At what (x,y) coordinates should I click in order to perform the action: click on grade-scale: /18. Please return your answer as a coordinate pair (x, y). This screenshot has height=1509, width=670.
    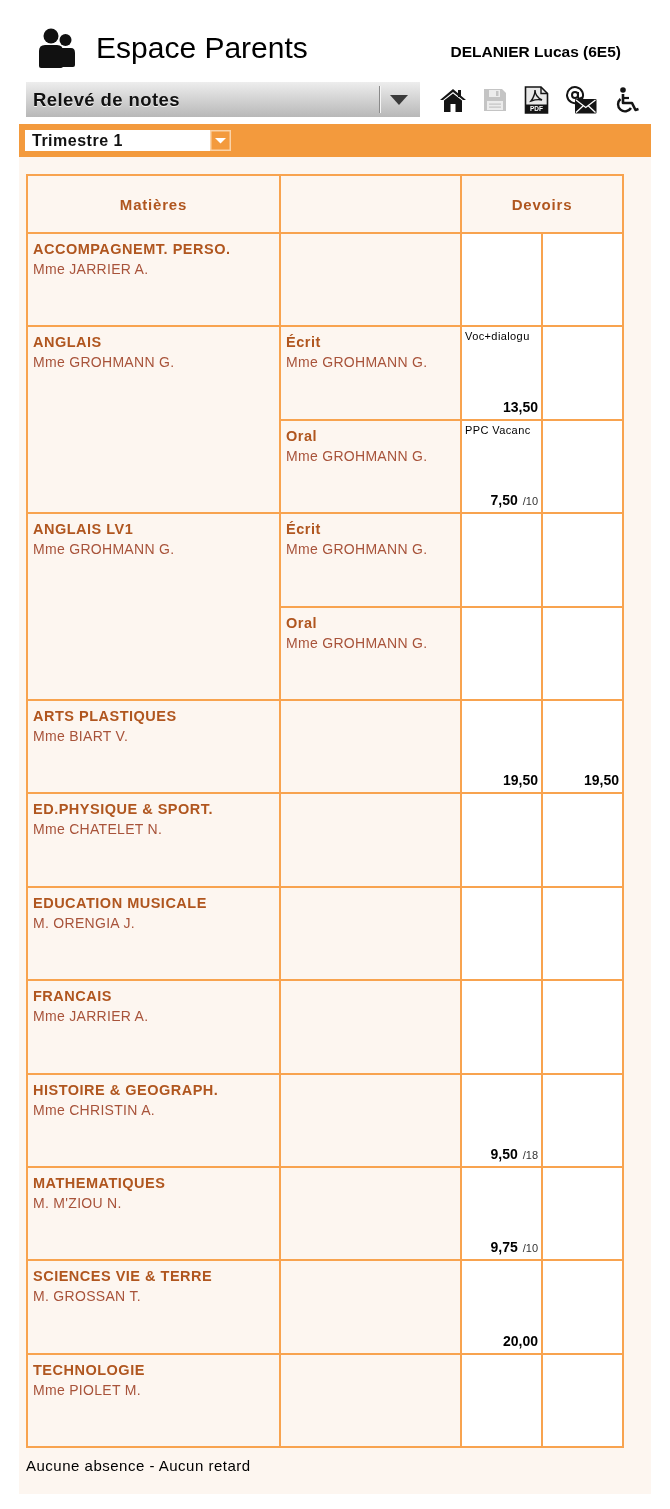
    Looking at the image, I should click on (530, 1154).